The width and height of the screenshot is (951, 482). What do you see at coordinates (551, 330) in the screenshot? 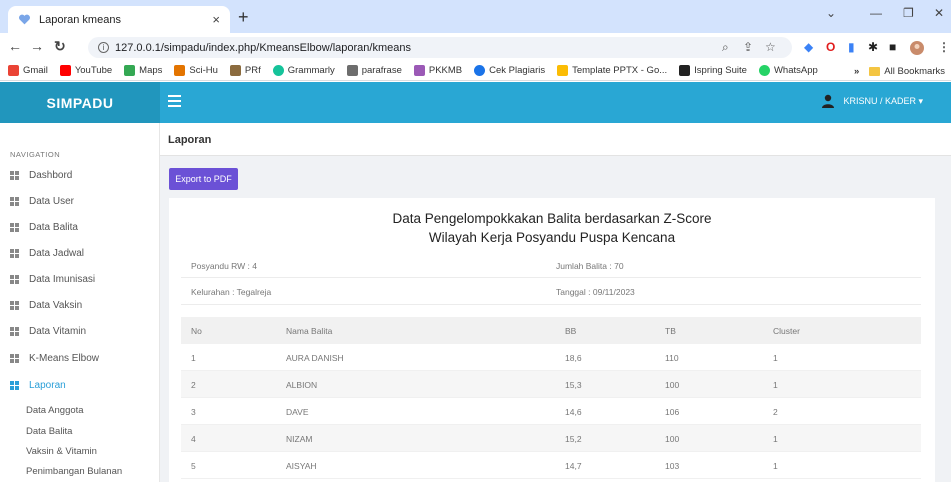
I see `table-header: No Nama Balita BB TB Cluster` at bounding box center [551, 330].